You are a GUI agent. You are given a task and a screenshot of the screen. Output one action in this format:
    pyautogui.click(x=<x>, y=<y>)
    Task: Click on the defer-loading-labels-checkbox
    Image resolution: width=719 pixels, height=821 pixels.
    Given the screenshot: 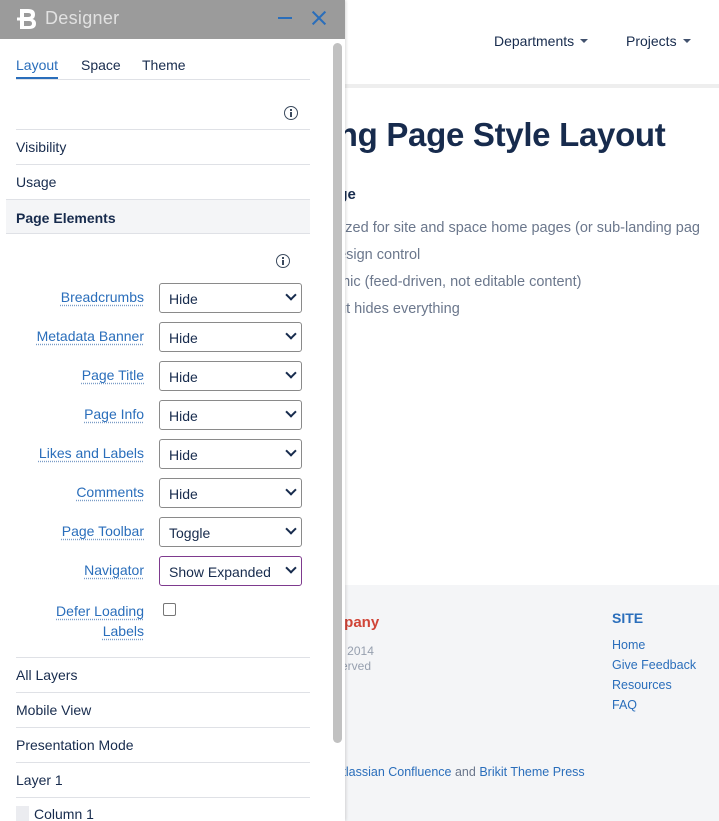 What is the action you would take?
    pyautogui.click(x=169, y=609)
    